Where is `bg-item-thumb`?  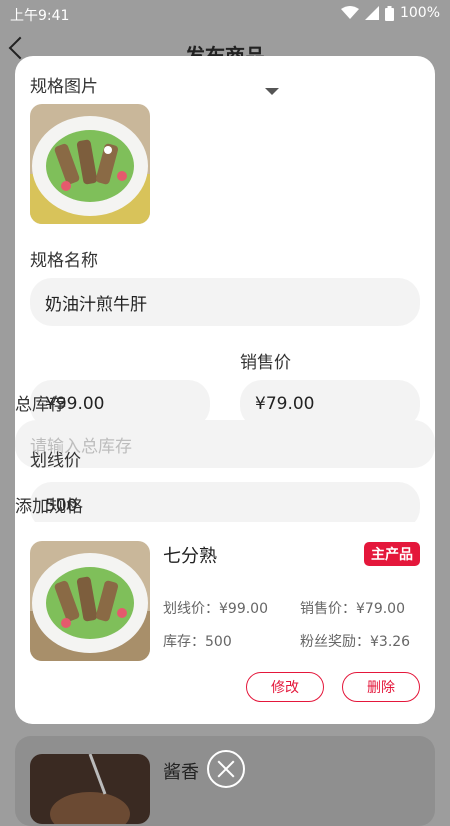 bg-item-thumb is located at coordinates (90, 789).